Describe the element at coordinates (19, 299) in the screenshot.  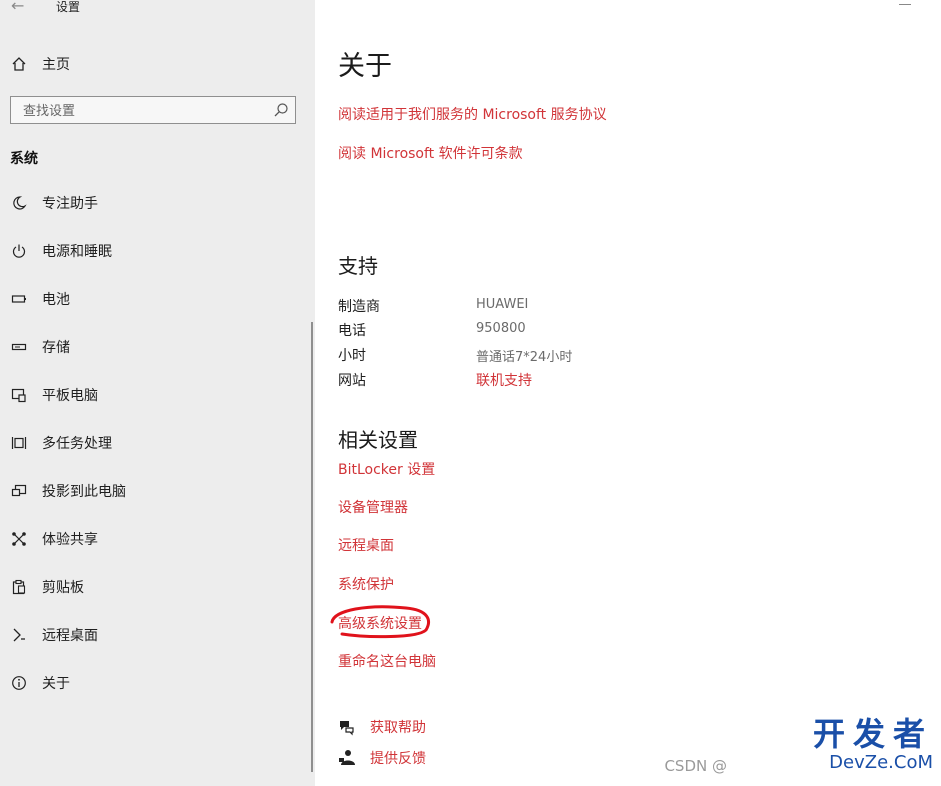
I see `battery-icon` at that location.